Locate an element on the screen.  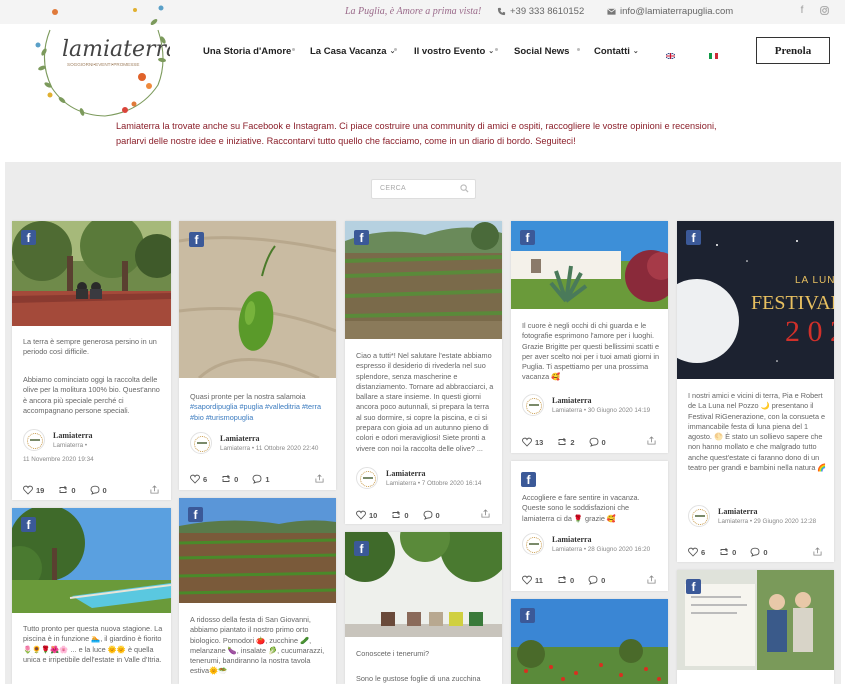
nav-contatti: Contatti ⌄ is located at coordinates (616, 51).